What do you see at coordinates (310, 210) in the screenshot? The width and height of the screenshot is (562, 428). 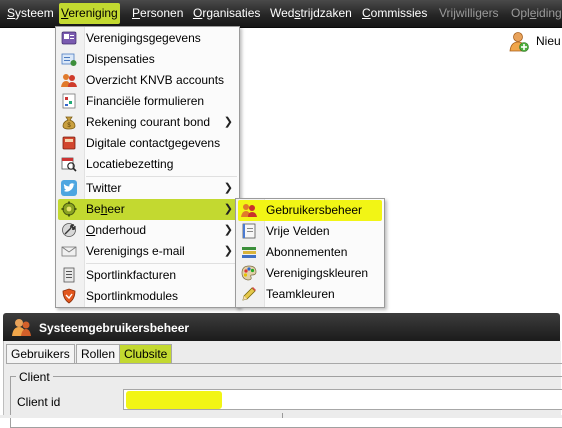 I see `menu-item-gebruikersbeheer: Gebruikersbeheer` at bounding box center [310, 210].